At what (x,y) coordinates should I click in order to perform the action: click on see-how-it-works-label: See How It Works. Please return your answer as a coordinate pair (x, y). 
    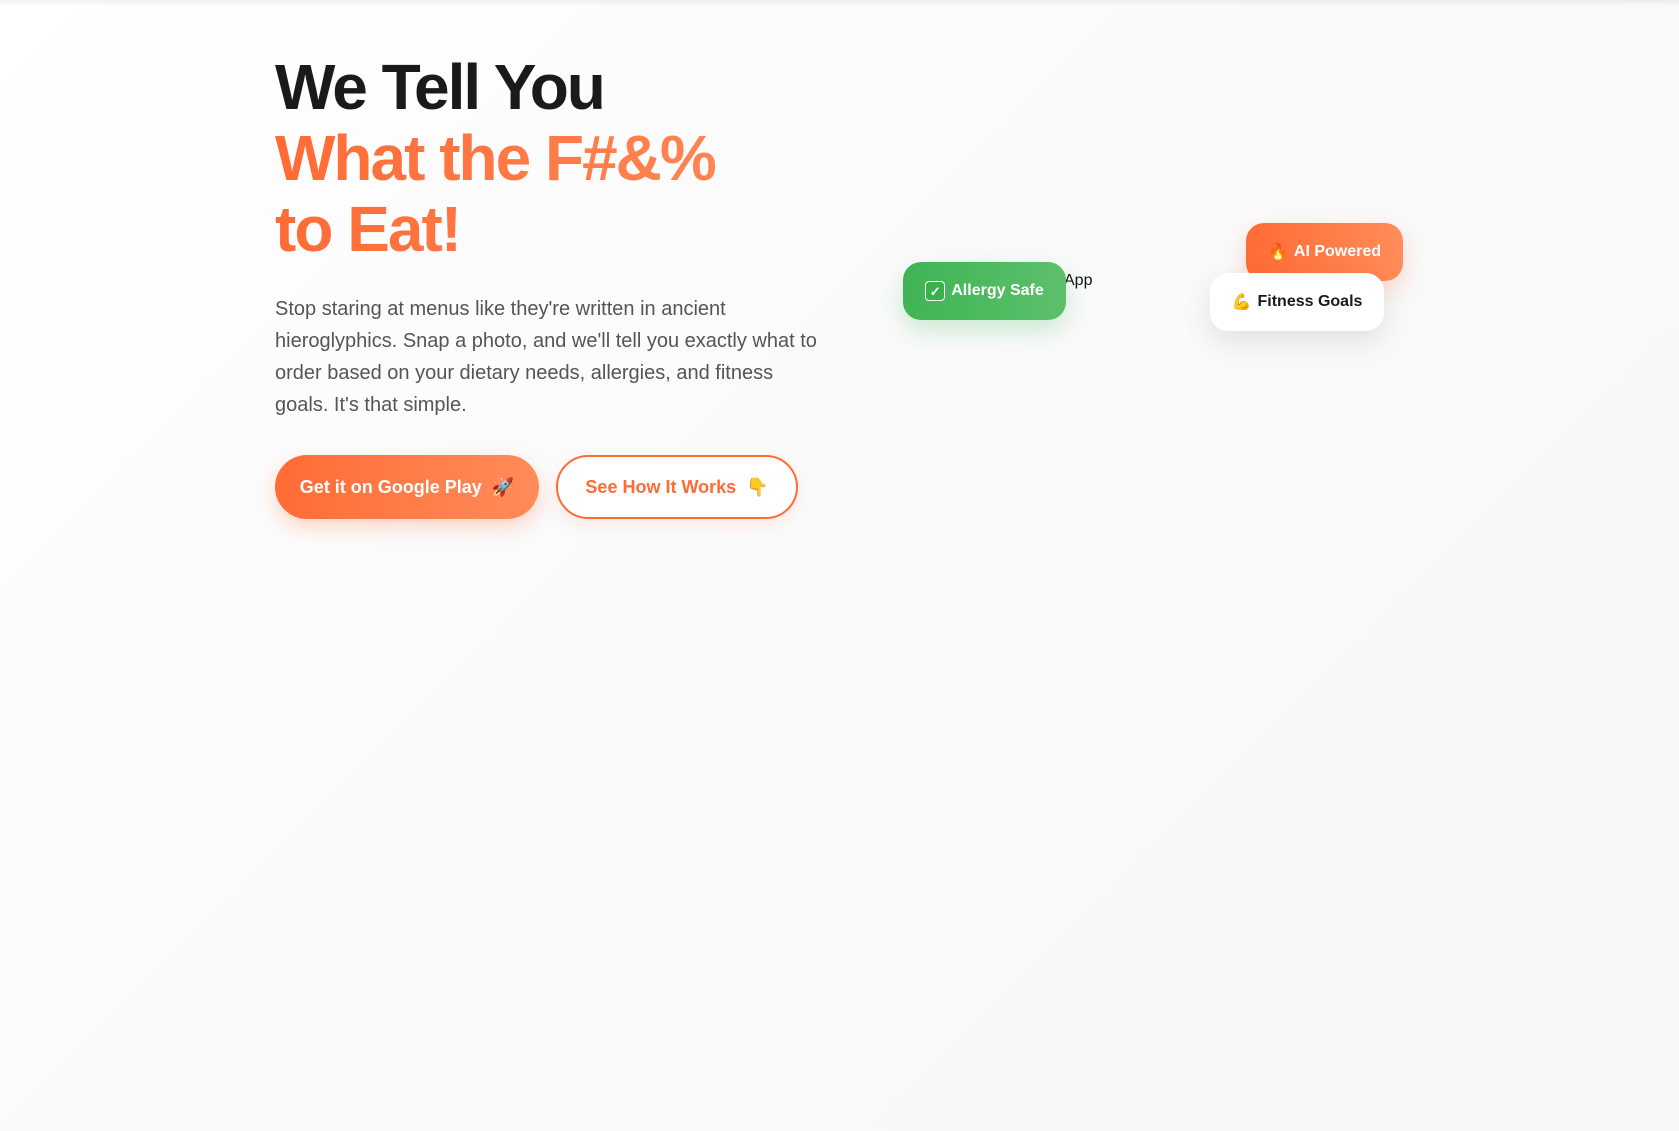
    Looking at the image, I should click on (661, 486).